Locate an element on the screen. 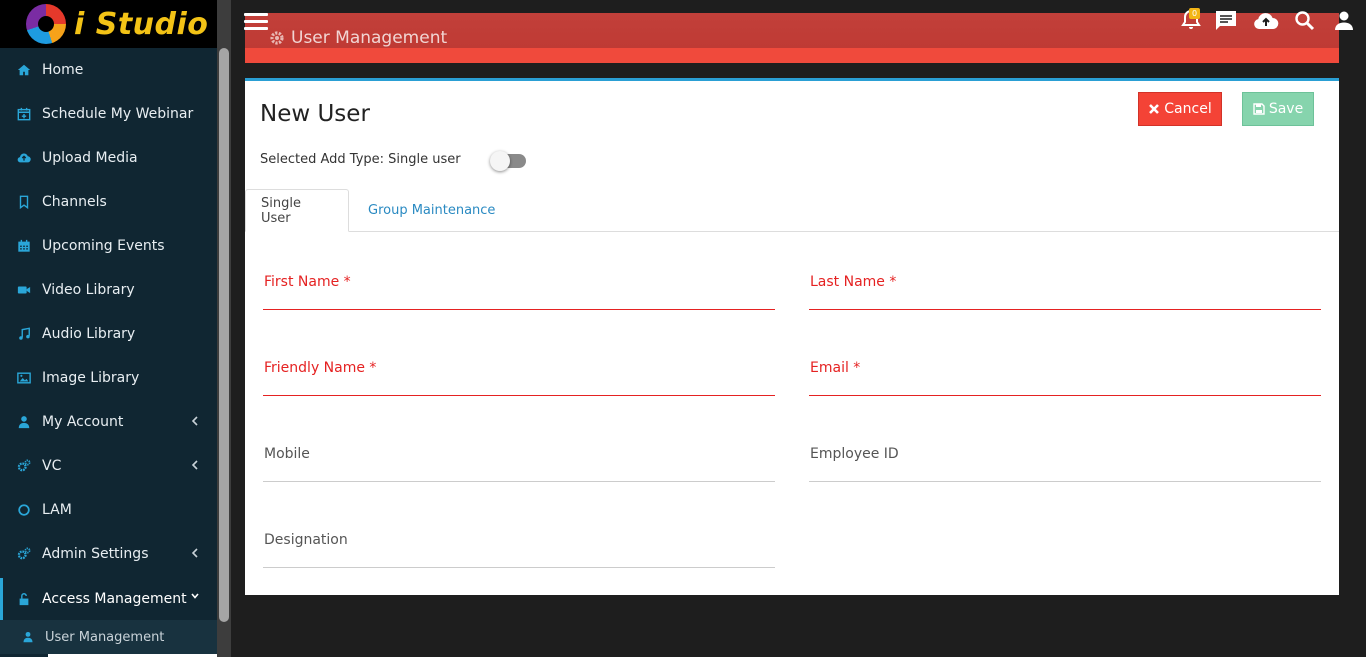  sidebar-item-label: Schedule My Webinar is located at coordinates (118, 114).